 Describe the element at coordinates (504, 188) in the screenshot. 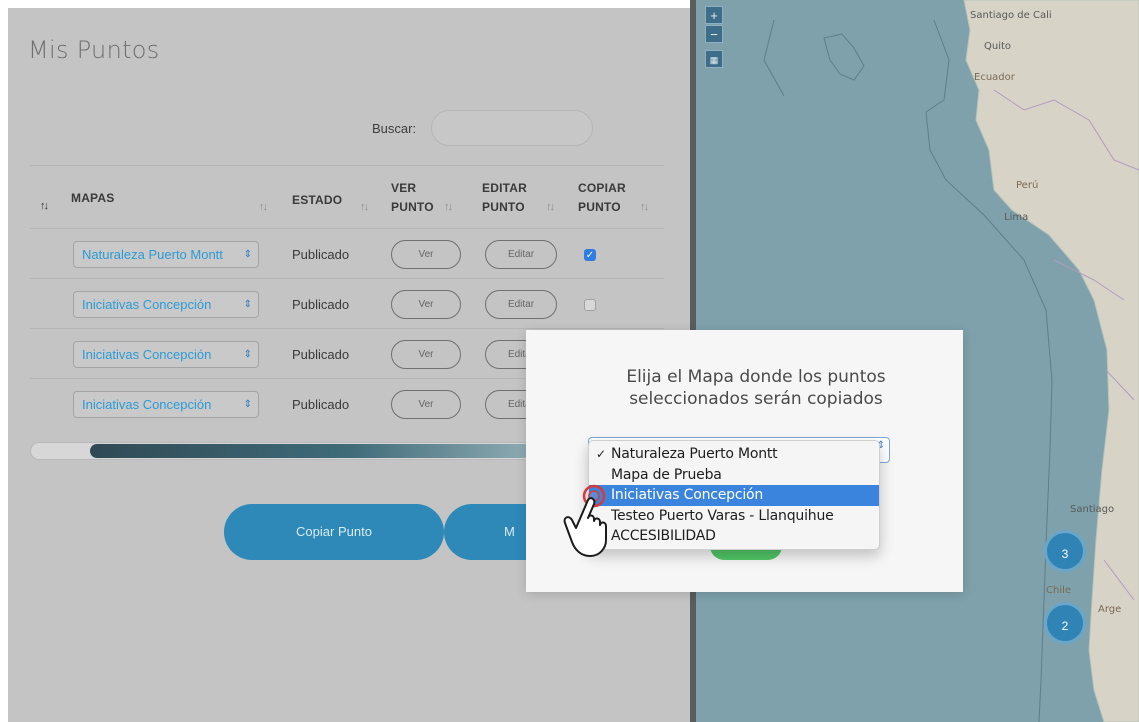

I see `header-line: EDITAR` at that location.